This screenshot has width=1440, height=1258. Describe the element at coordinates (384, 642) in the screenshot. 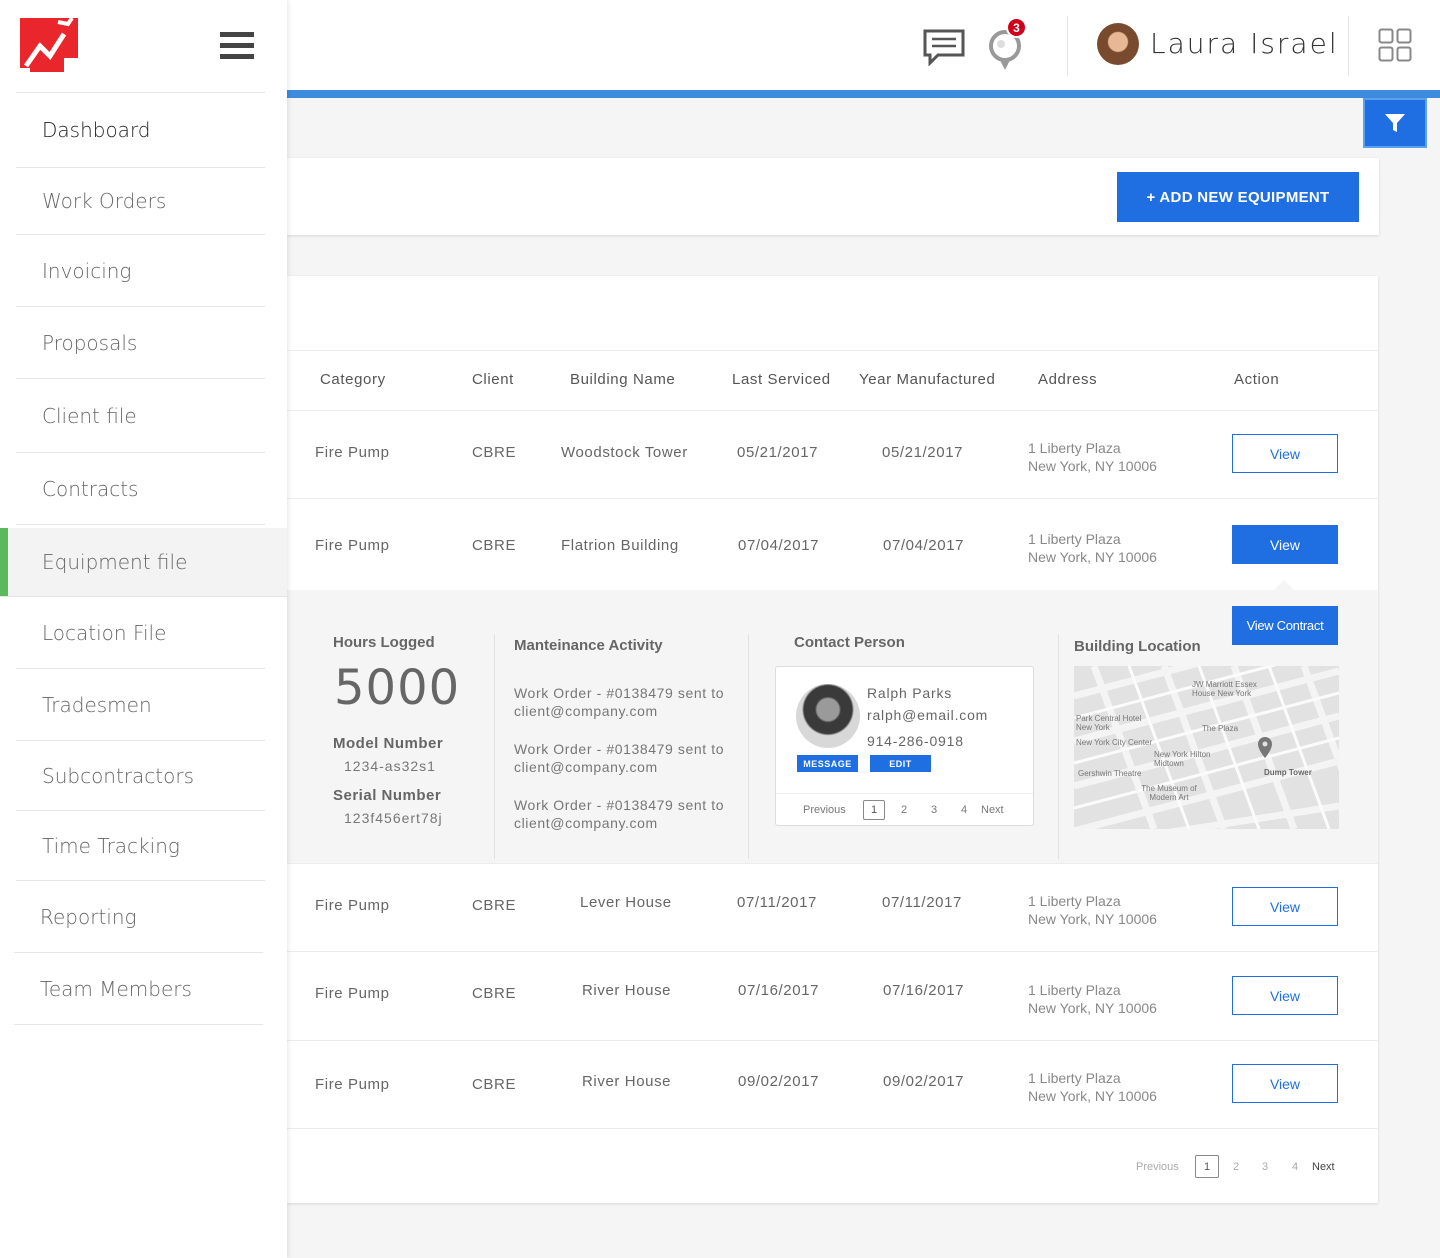

I see `hours-logged-title: Hours Logged` at that location.